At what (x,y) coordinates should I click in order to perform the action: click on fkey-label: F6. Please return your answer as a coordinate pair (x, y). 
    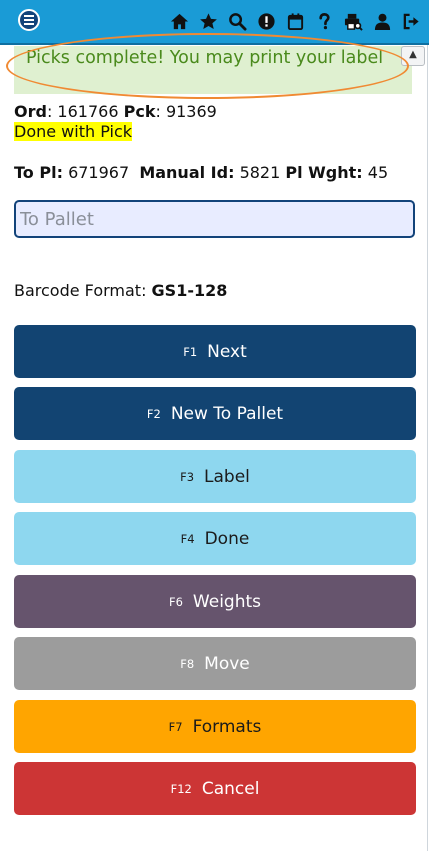
    Looking at the image, I should click on (175, 601).